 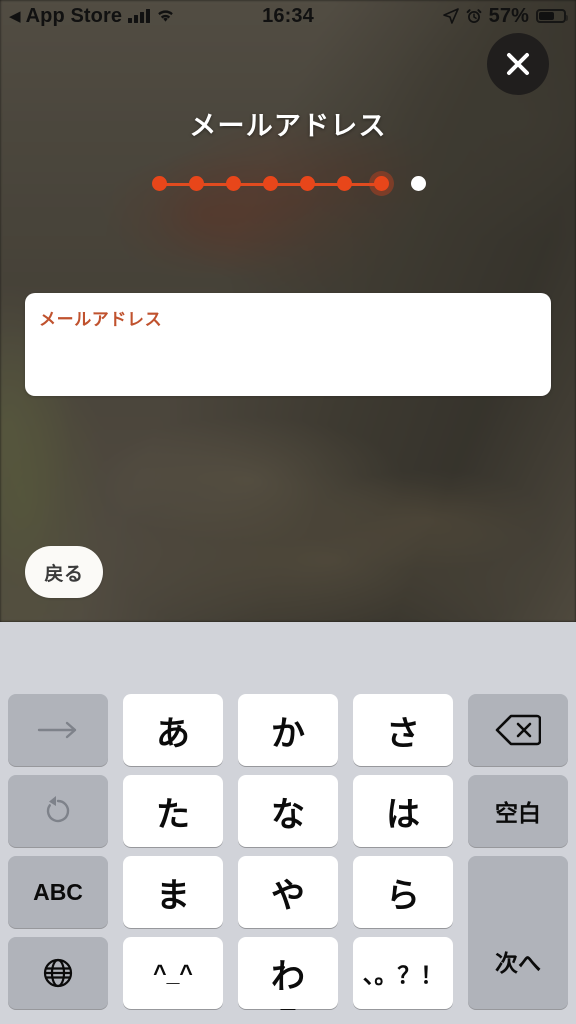 What do you see at coordinates (288, 359) in the screenshot?
I see `email-input` at bounding box center [288, 359].